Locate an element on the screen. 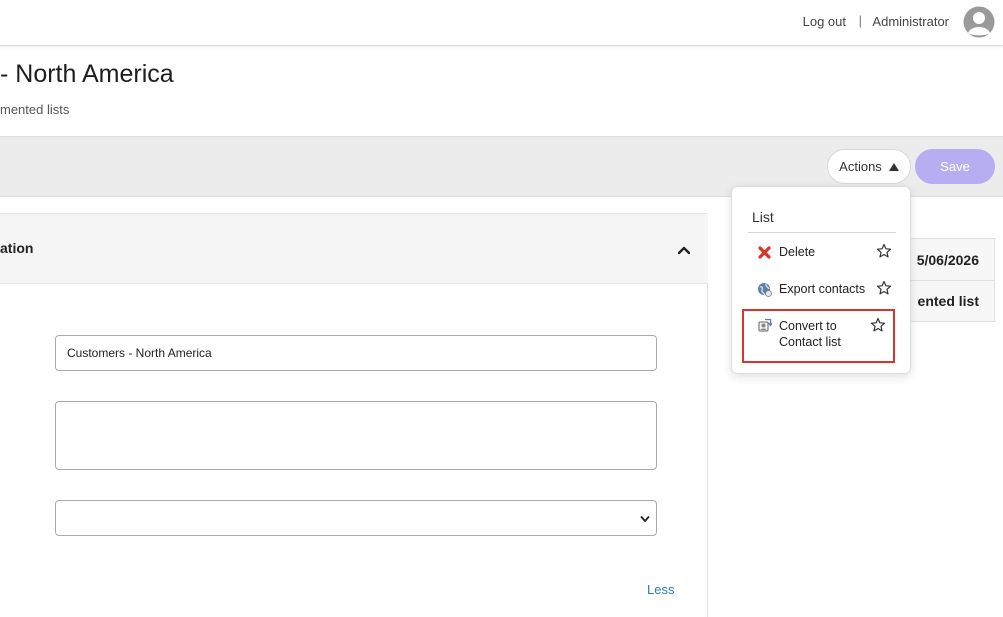  globe-export-icon is located at coordinates (765, 290).